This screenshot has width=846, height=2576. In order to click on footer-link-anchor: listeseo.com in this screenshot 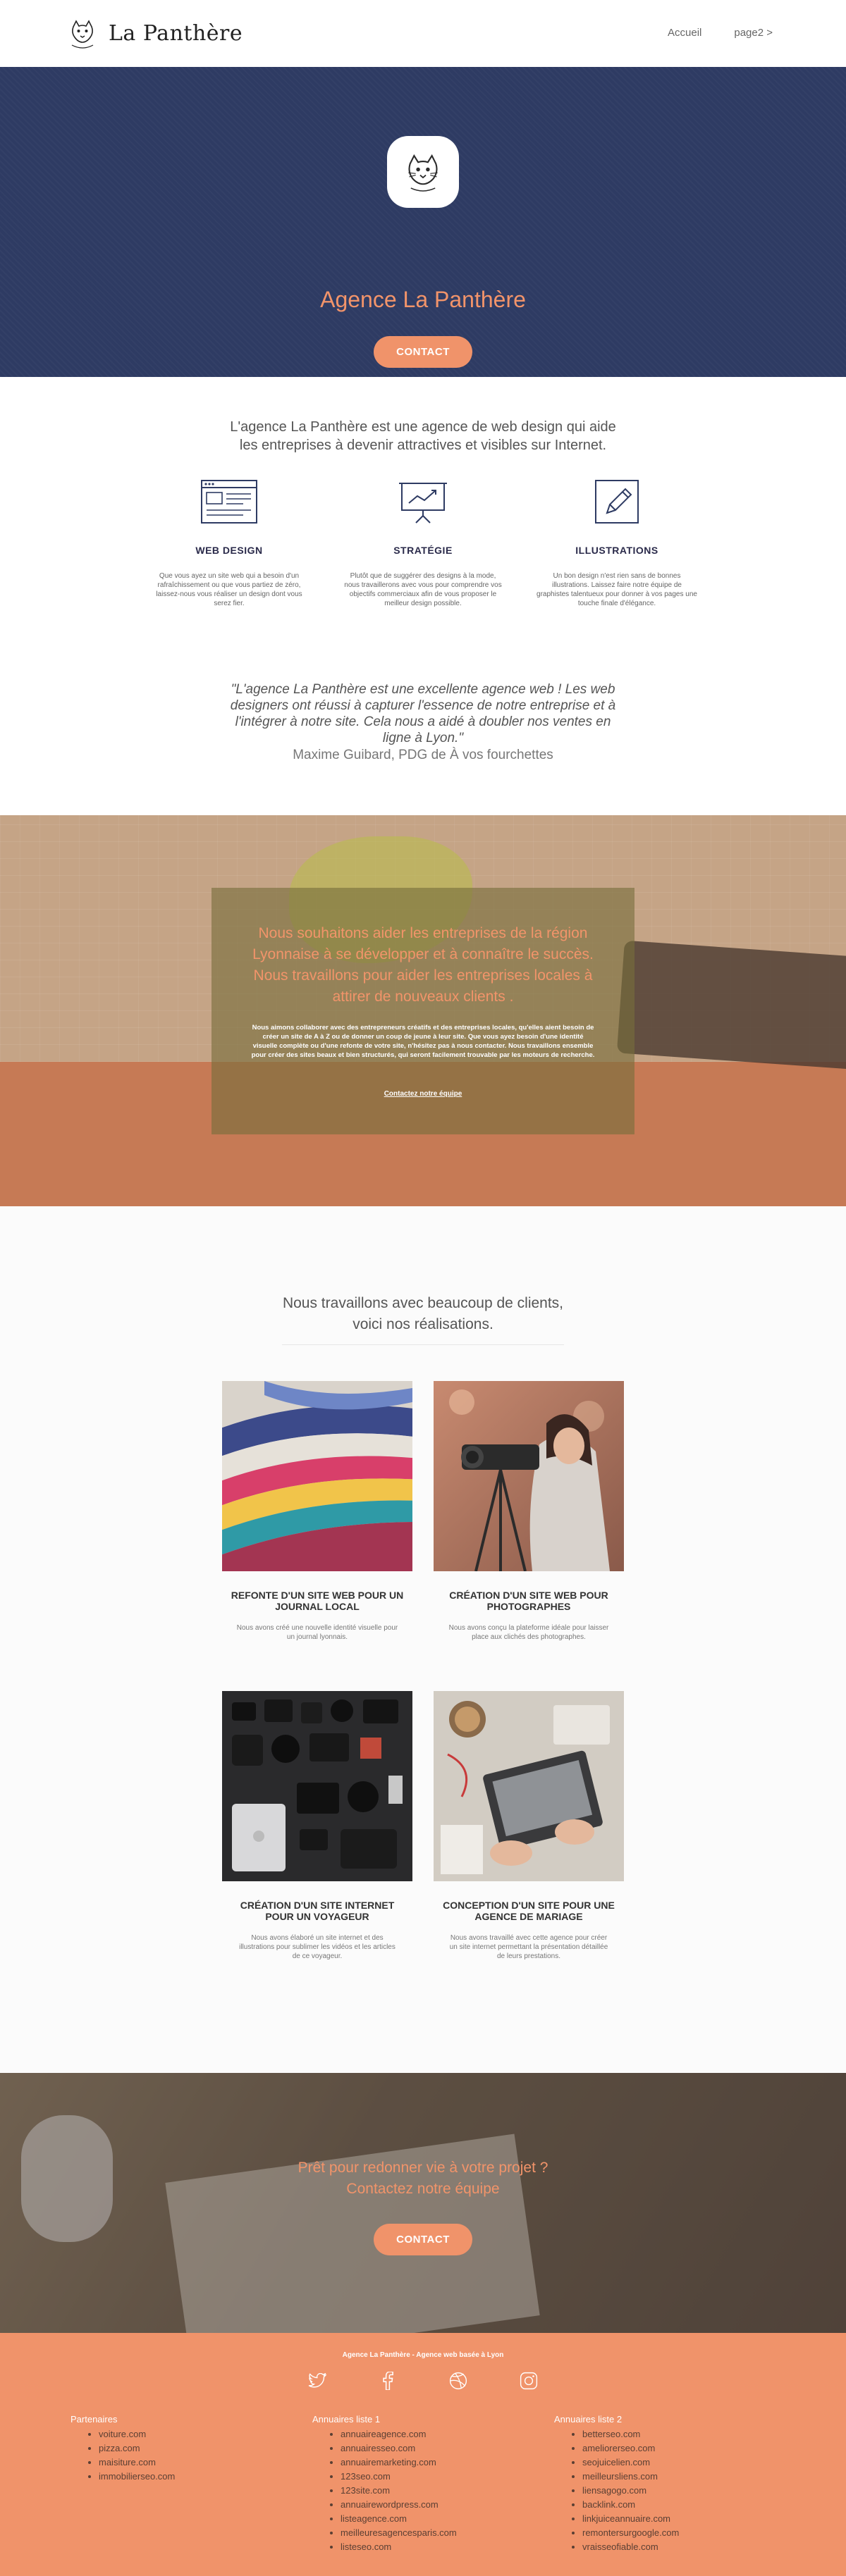, I will do `click(366, 2546)`.